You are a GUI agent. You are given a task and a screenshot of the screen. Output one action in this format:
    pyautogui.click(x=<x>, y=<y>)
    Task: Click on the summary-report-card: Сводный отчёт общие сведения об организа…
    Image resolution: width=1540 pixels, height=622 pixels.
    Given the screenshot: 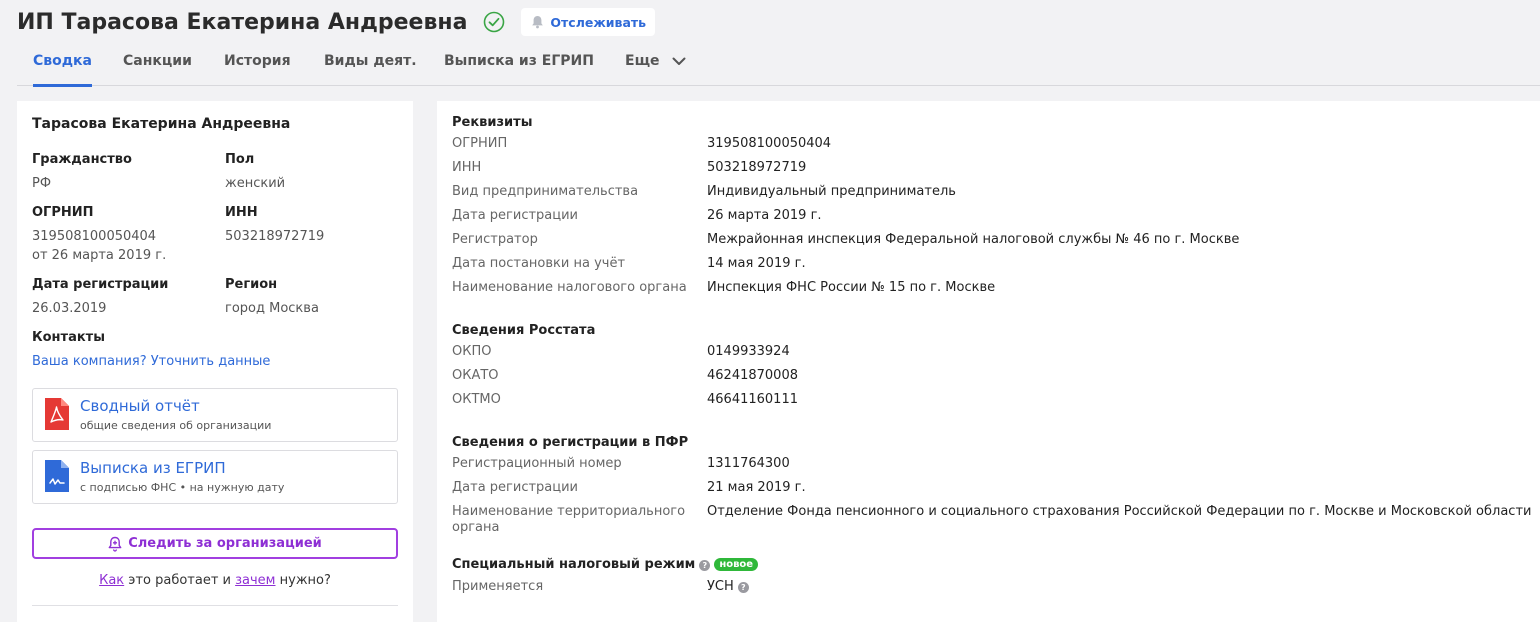 What is the action you would take?
    pyautogui.click(x=215, y=415)
    